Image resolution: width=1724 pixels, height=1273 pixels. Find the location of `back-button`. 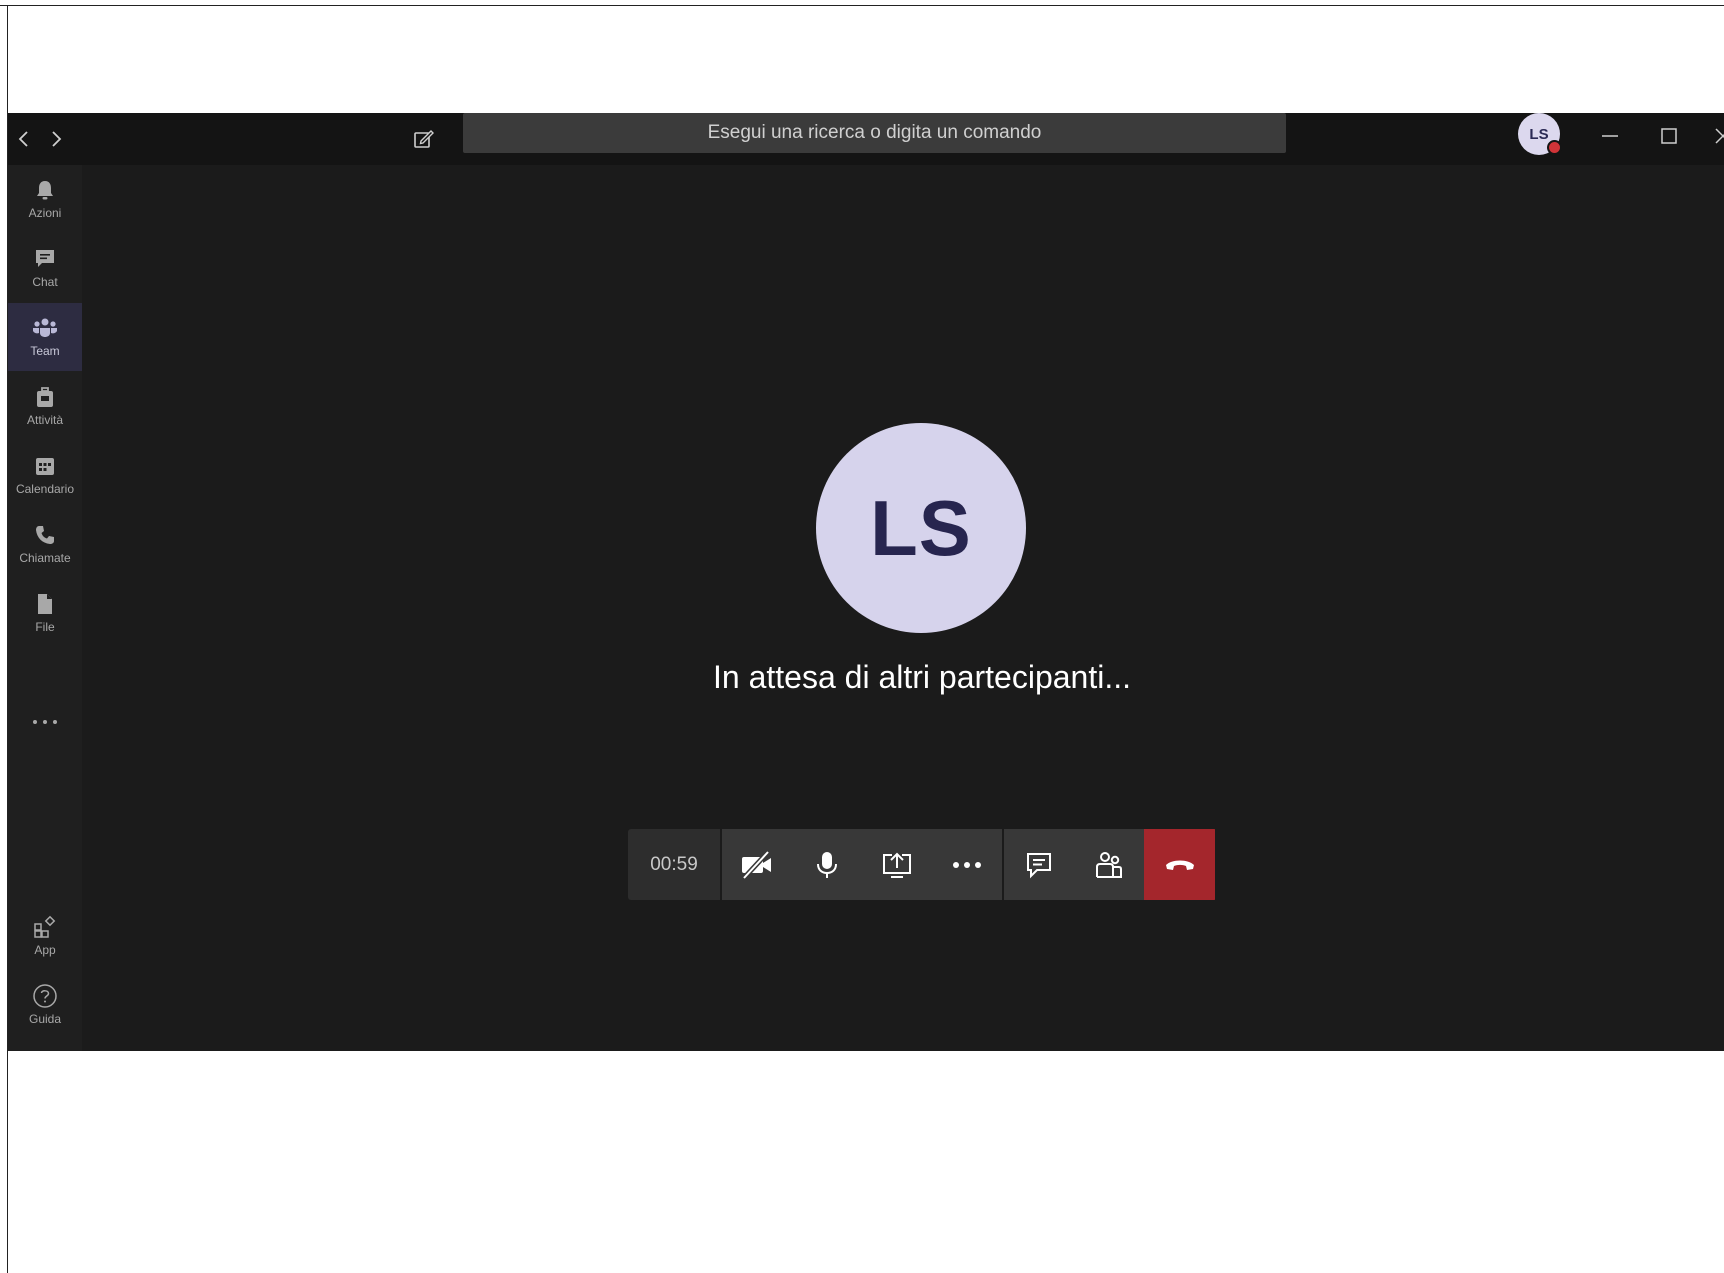

back-button is located at coordinates (24, 139).